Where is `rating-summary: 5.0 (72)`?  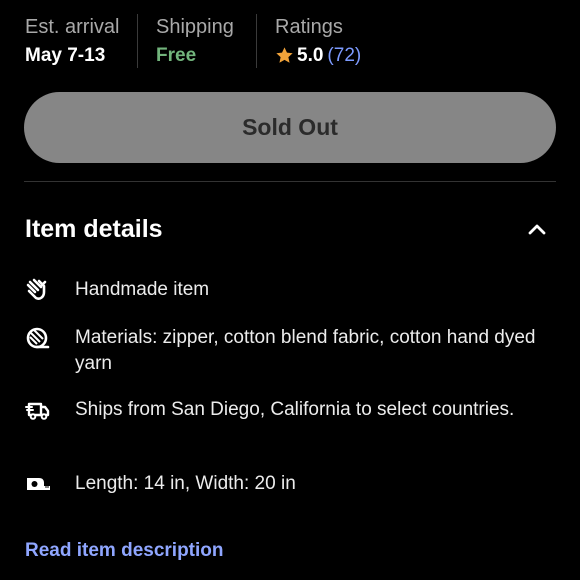 rating-summary: 5.0 (72) is located at coordinates (318, 56).